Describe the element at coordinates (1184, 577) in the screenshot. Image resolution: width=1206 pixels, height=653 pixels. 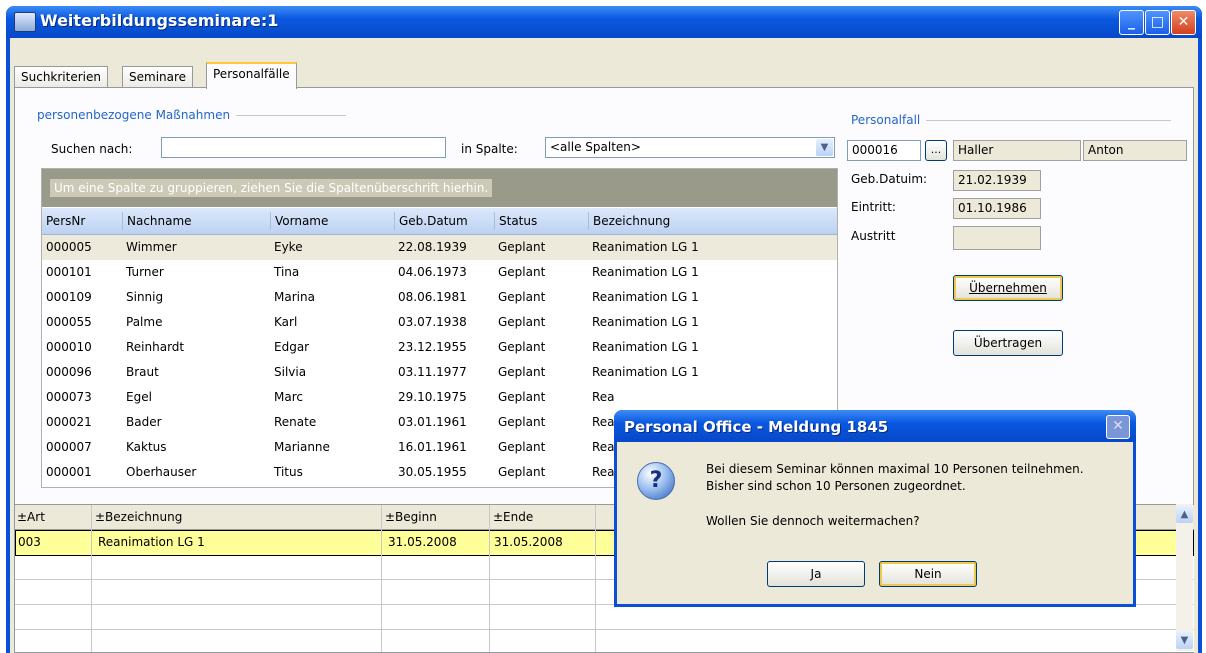
I see `vertical-scrollbar: ▲ ▼` at that location.